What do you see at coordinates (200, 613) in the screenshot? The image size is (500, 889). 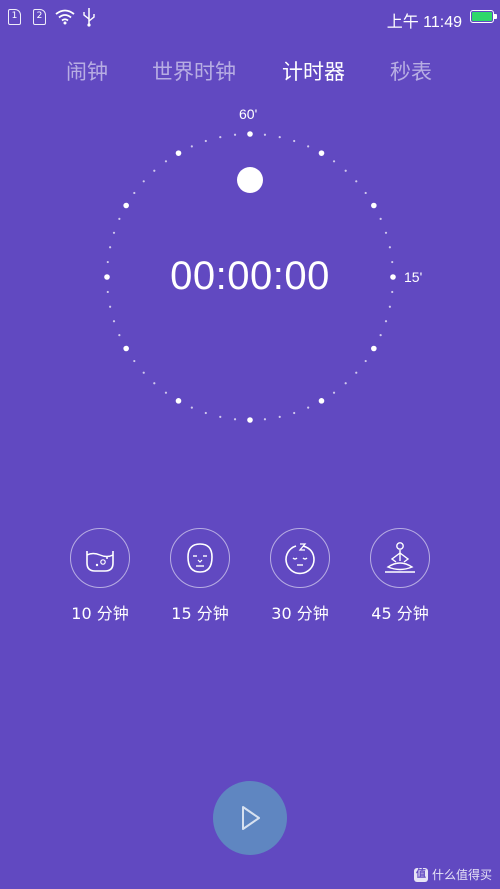 I see `preset-label: 15 分钟` at bounding box center [200, 613].